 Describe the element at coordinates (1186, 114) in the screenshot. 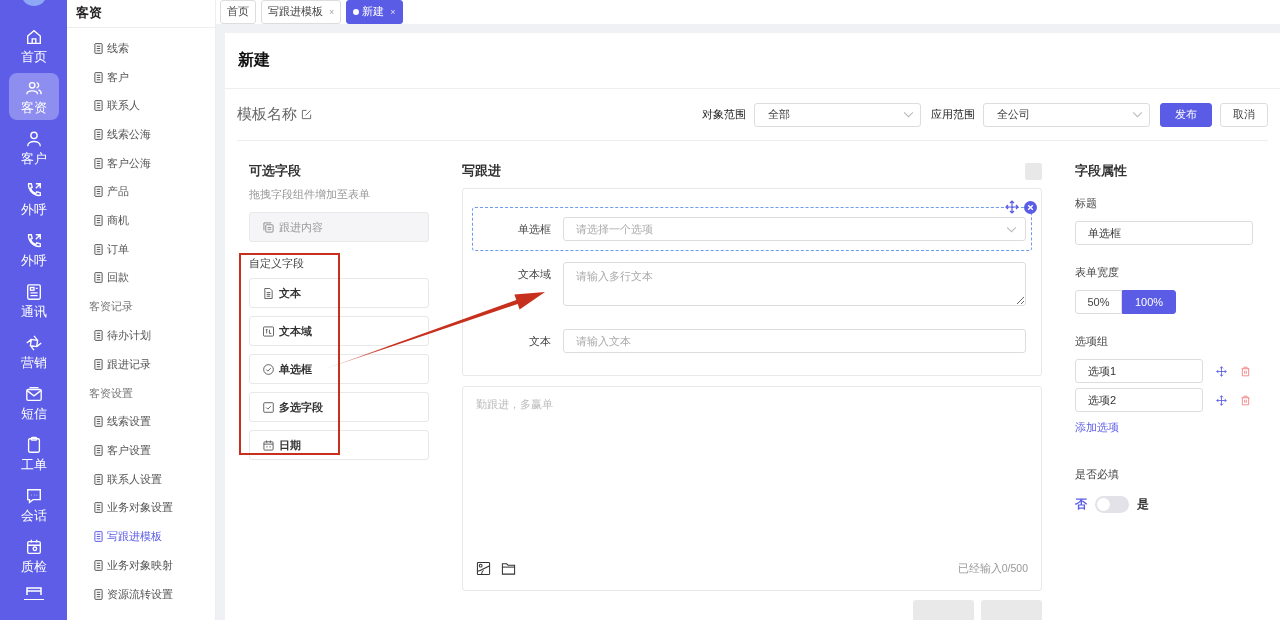

I see `publish-button: 发布` at that location.